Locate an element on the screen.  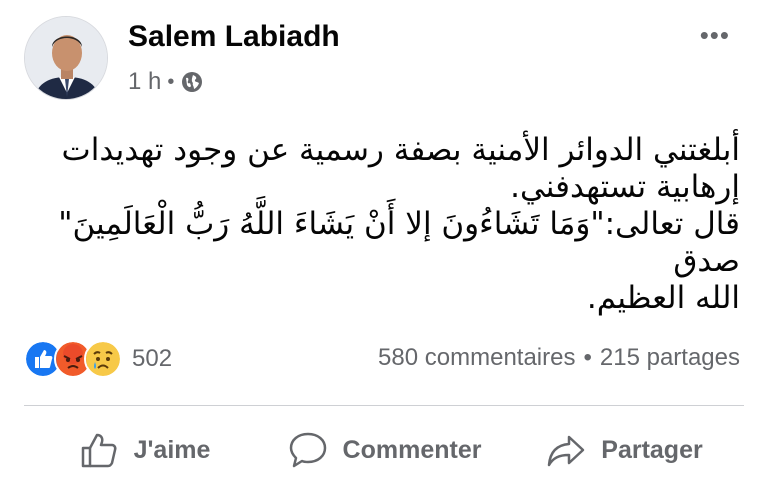
like-button: J'aime is located at coordinates (144, 450).